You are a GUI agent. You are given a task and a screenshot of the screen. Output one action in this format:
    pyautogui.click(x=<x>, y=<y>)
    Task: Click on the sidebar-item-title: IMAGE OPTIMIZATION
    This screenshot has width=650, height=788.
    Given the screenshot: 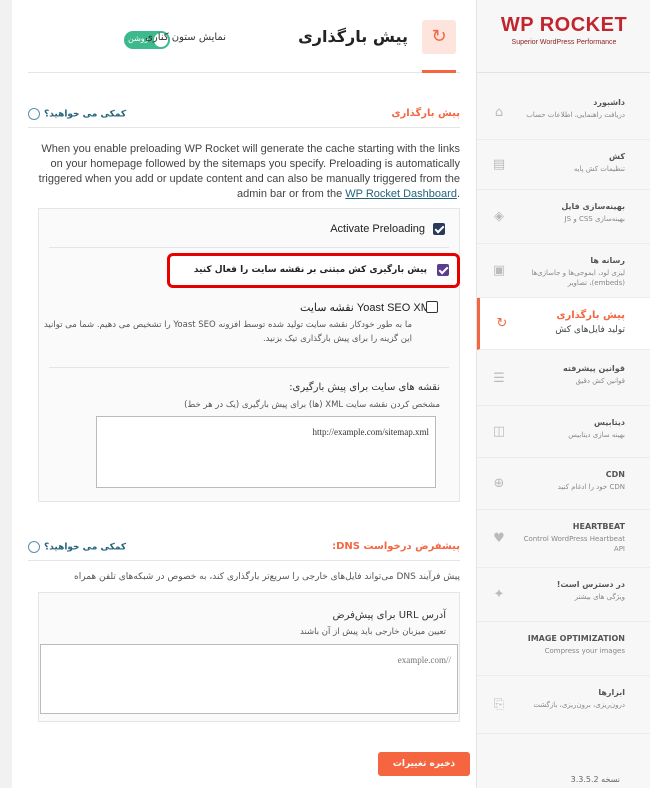 What is the action you would take?
    pyautogui.click(x=576, y=638)
    